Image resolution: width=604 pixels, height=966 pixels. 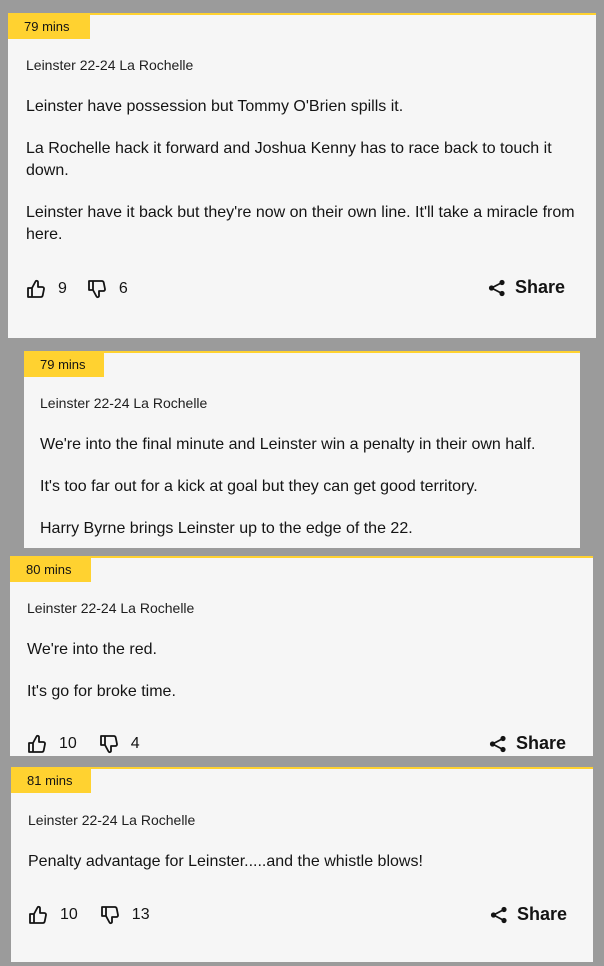 What do you see at coordinates (51, 781) in the screenshot?
I see `time-badge: 81 mins` at bounding box center [51, 781].